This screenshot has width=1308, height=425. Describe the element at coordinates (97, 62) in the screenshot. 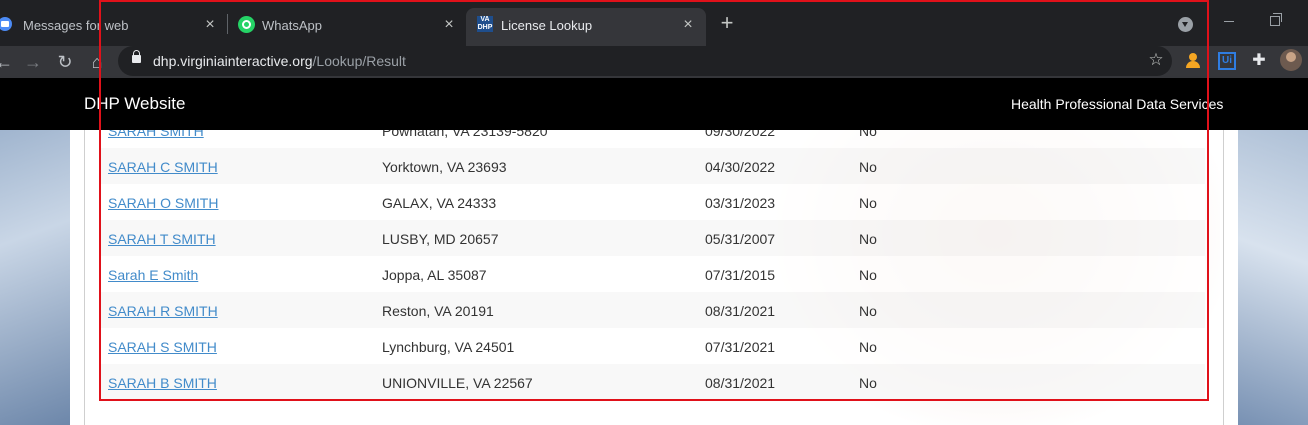

I see `home-icon: ⌂` at that location.